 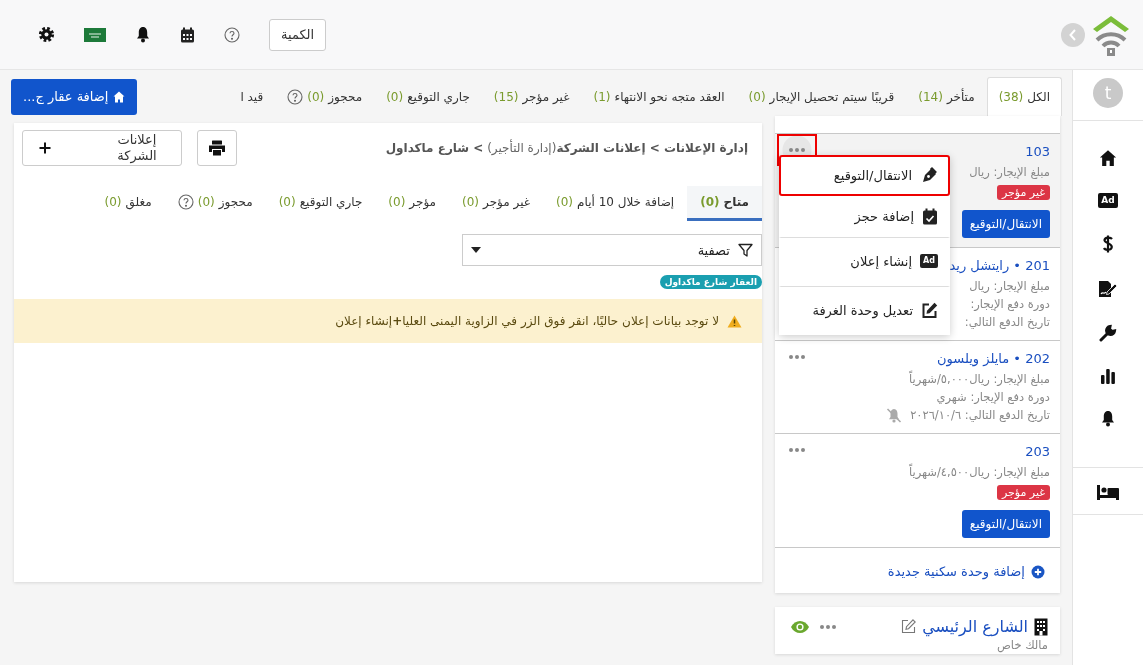 I want to click on unit-detail: دورة دفع الإيجار: شهري, so click(x=993, y=397).